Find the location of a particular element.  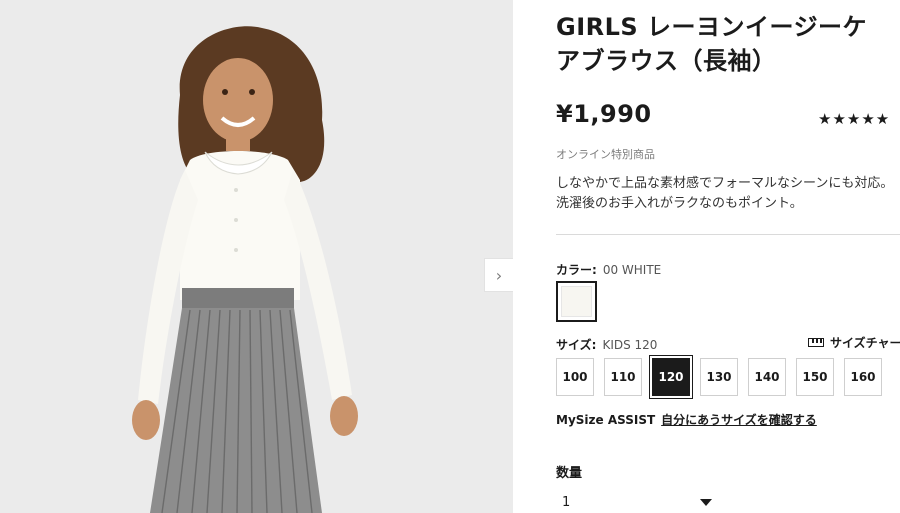

color-label: カラー: is located at coordinates (576, 270).